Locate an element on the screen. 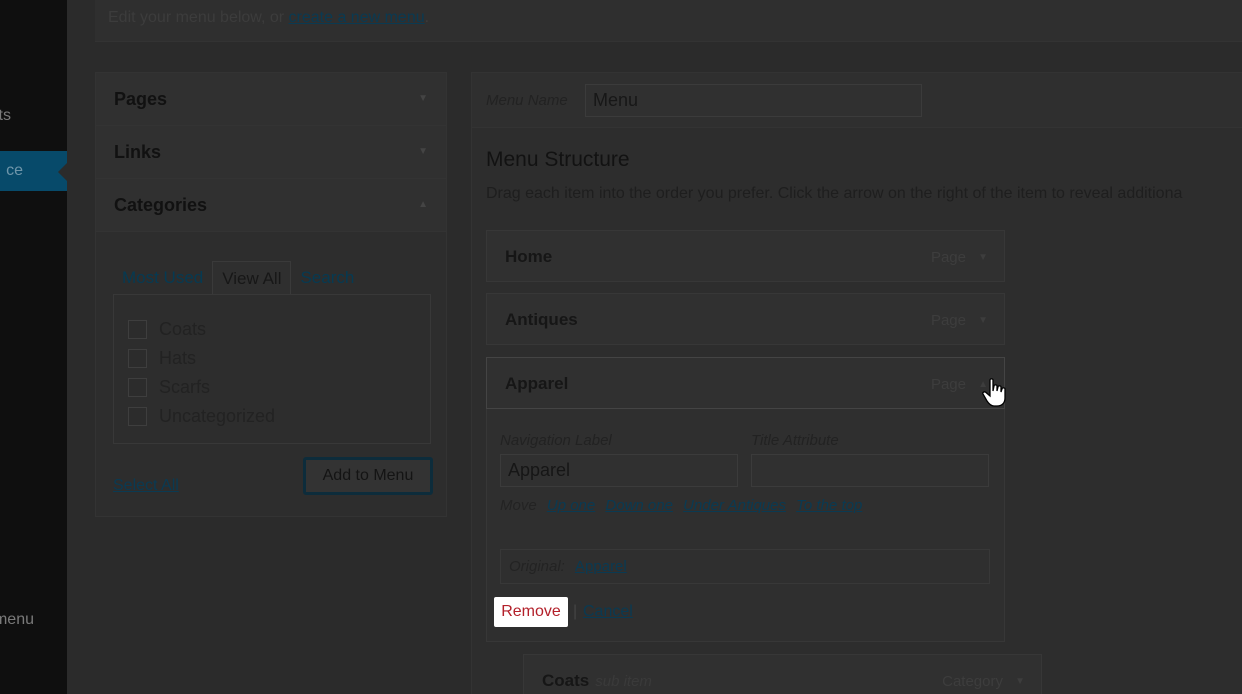 Image resolution: width=1242 pixels, height=694 pixels. admin-sidebar: ts ce menu is located at coordinates (33, 347).